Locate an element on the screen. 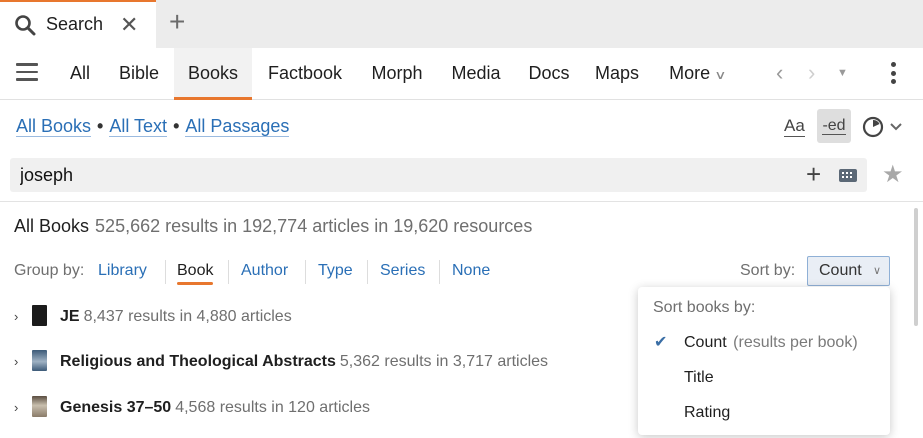 This screenshot has height=438, width=923. scope-all-text: All Text is located at coordinates (138, 126).